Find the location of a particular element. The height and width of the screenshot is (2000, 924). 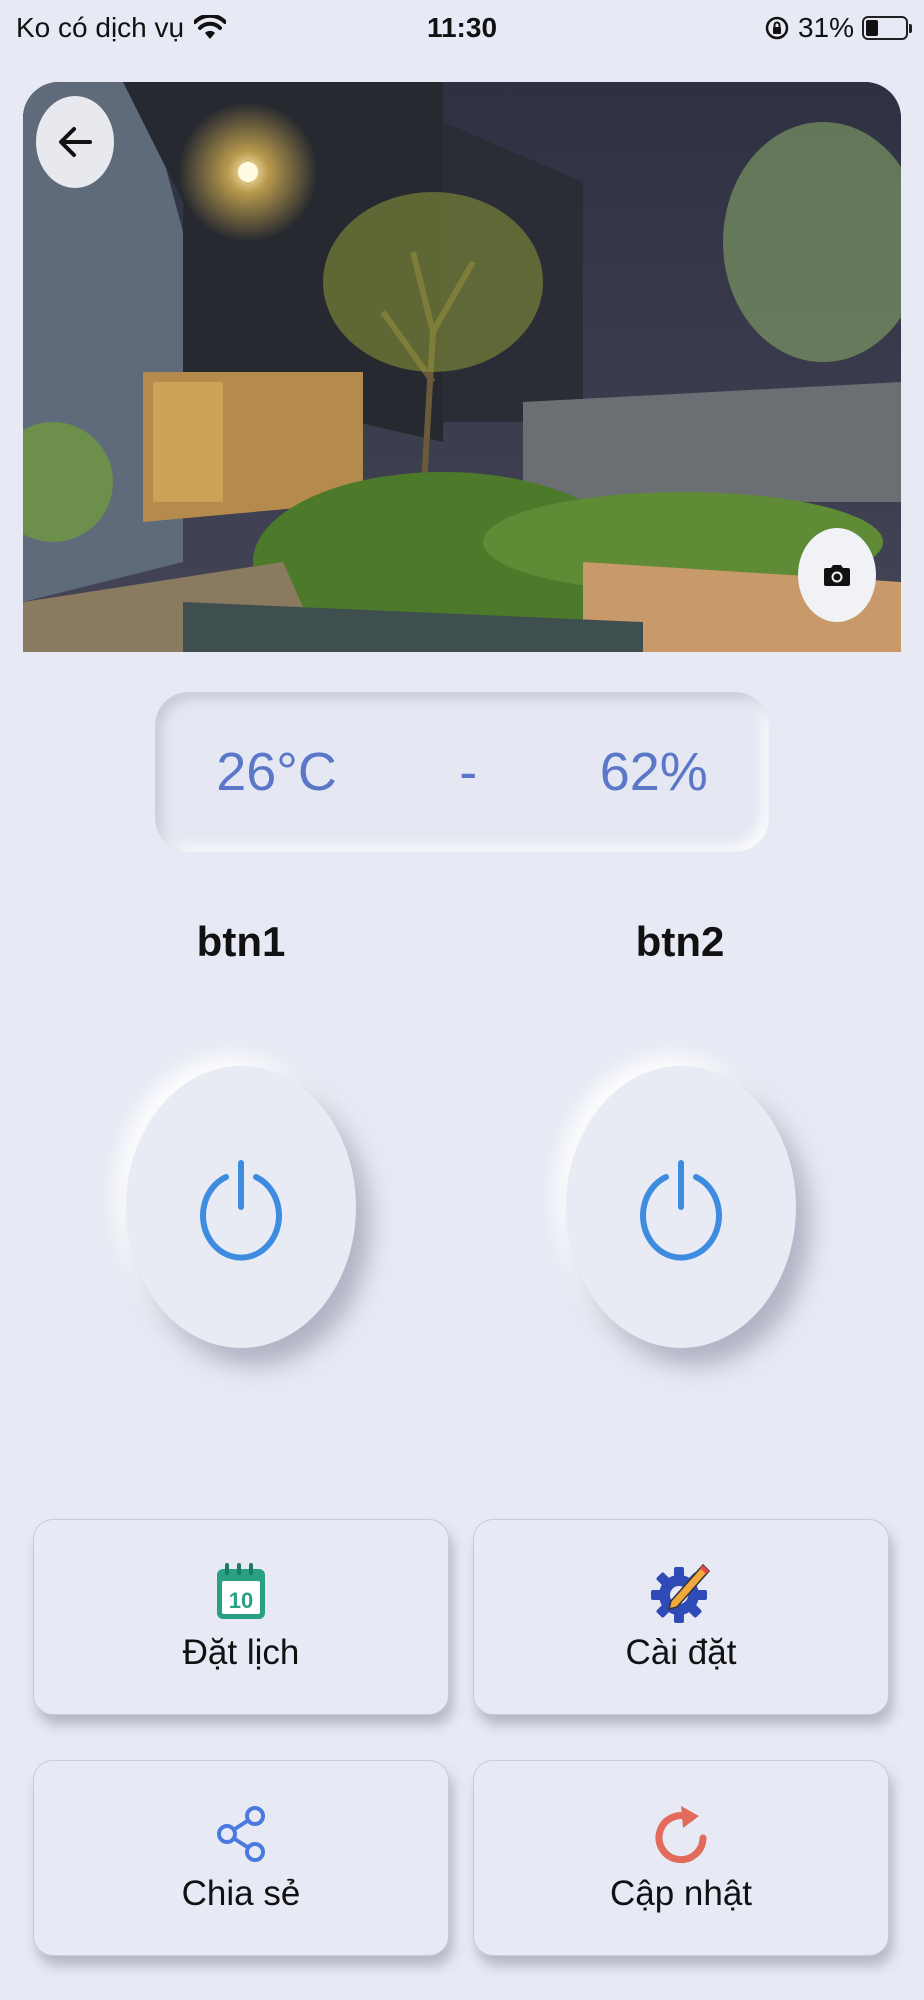

back-button is located at coordinates (75, 142).